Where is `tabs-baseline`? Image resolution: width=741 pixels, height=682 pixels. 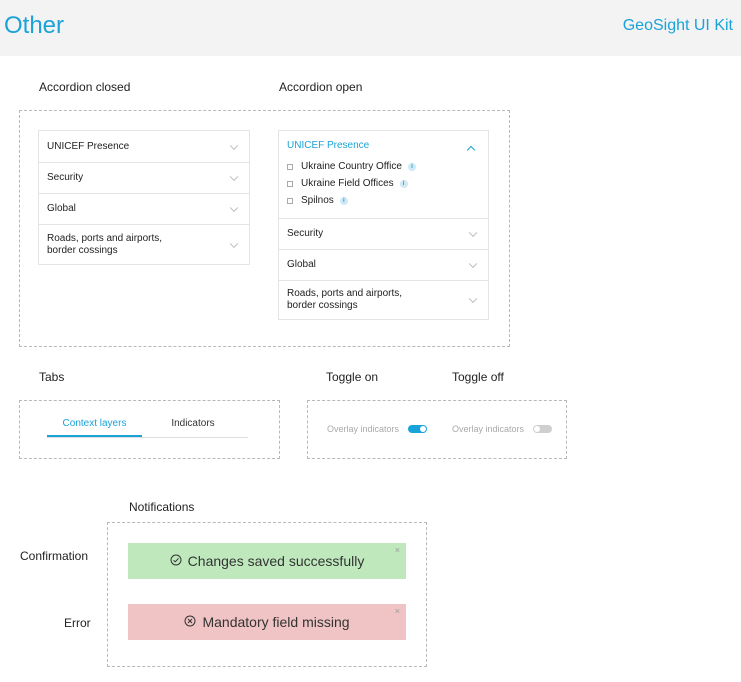
tabs-baseline is located at coordinates (147, 437).